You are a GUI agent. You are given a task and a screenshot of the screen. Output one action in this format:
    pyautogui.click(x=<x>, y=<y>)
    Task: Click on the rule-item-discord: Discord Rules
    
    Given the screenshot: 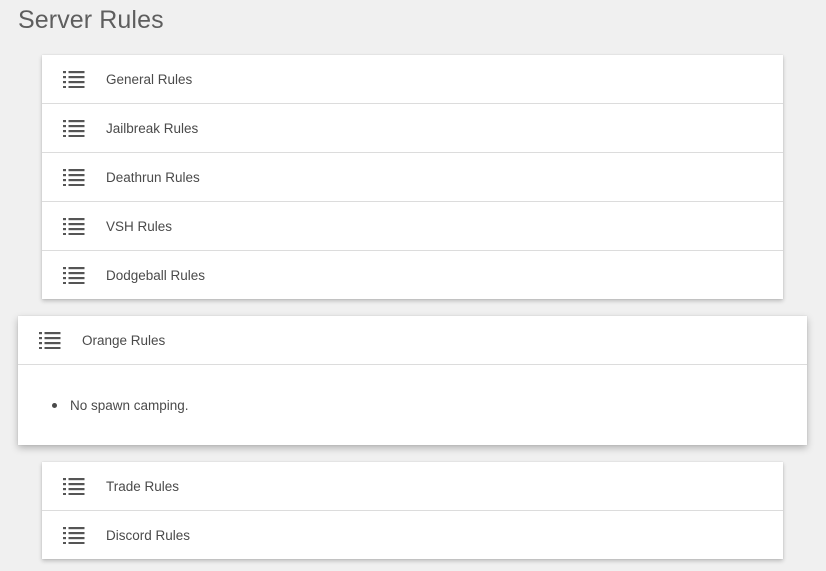 What is the action you would take?
    pyautogui.click(x=412, y=535)
    